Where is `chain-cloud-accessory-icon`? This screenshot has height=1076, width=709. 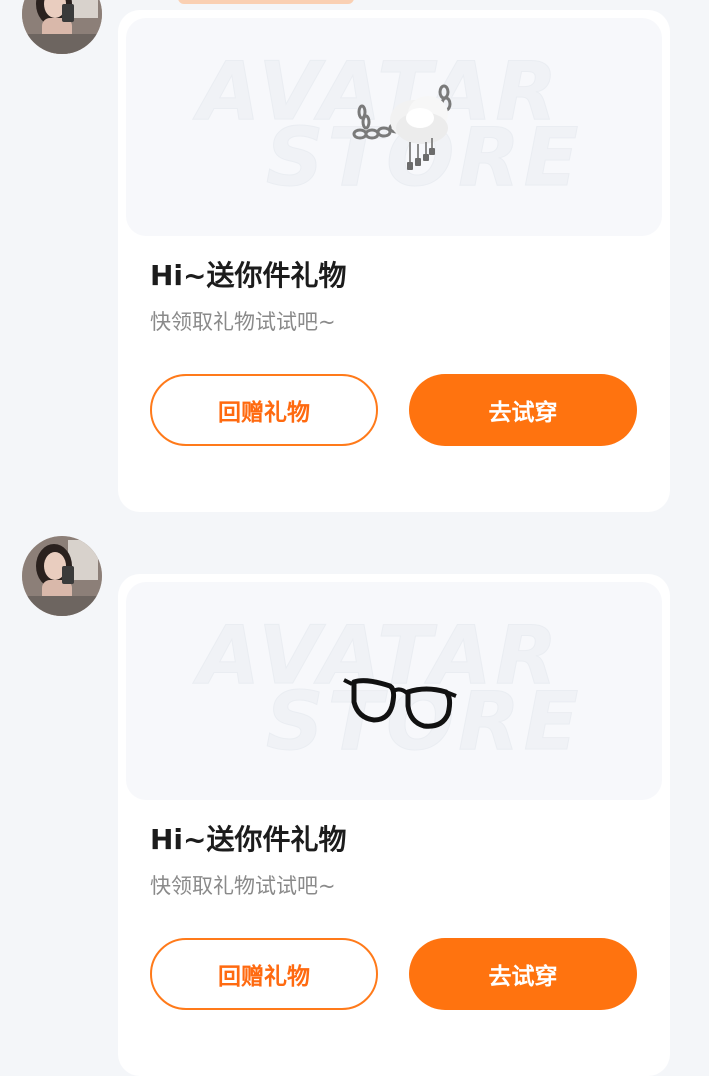
chain-cloud-accessory-icon is located at coordinates (402, 127).